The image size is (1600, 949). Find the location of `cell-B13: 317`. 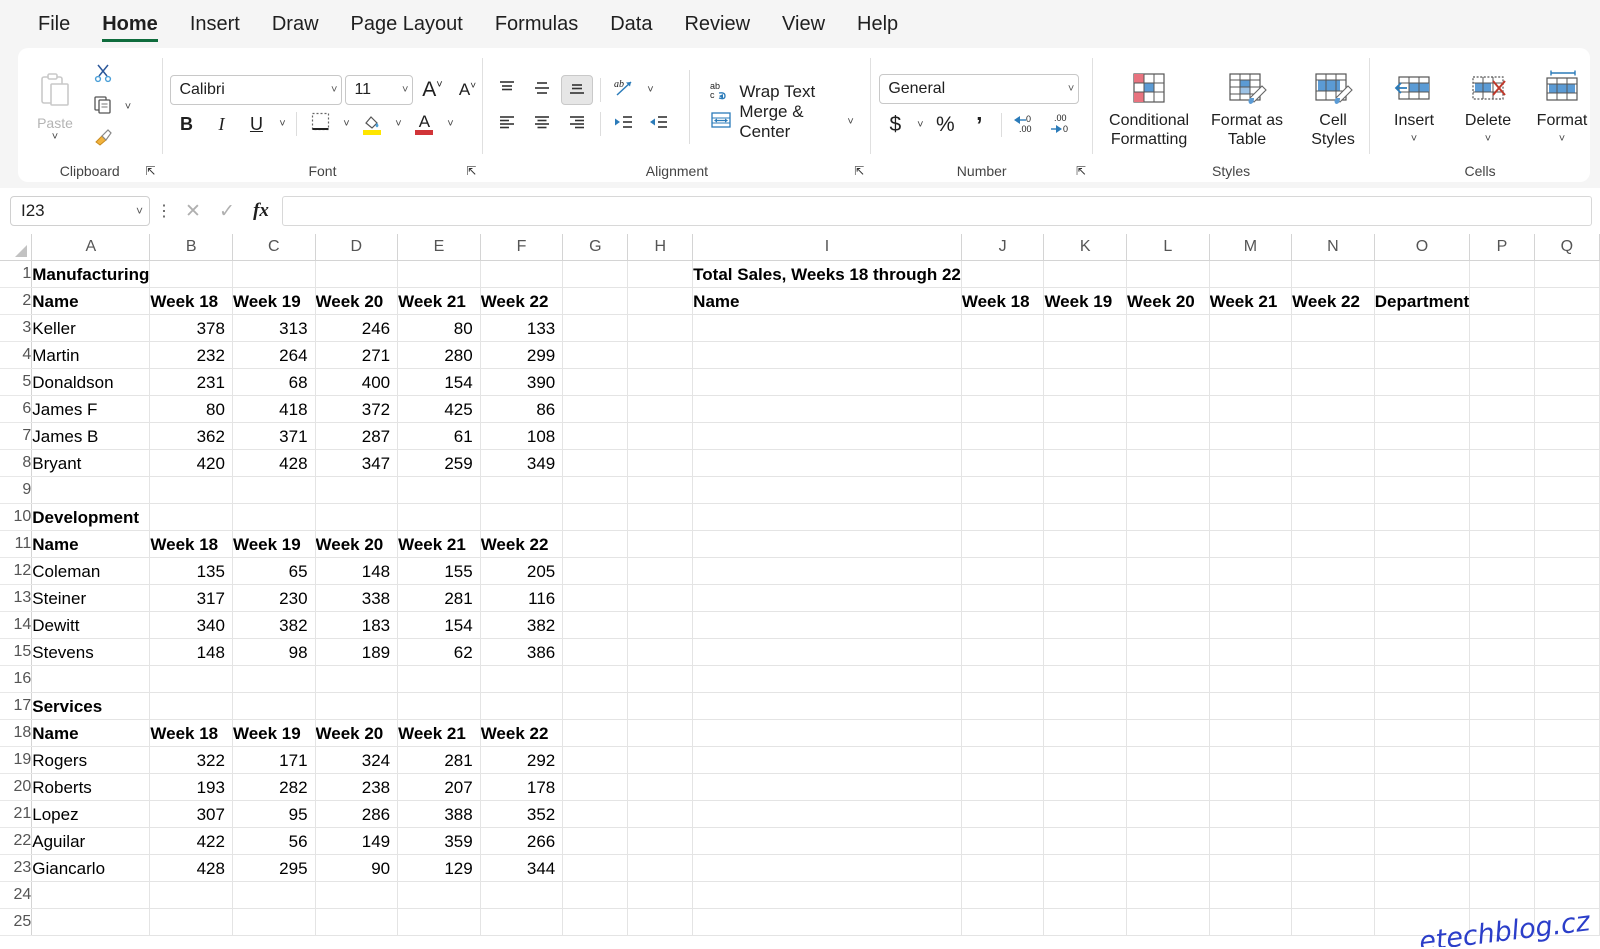

cell-B13: 317 is located at coordinates (191, 598).